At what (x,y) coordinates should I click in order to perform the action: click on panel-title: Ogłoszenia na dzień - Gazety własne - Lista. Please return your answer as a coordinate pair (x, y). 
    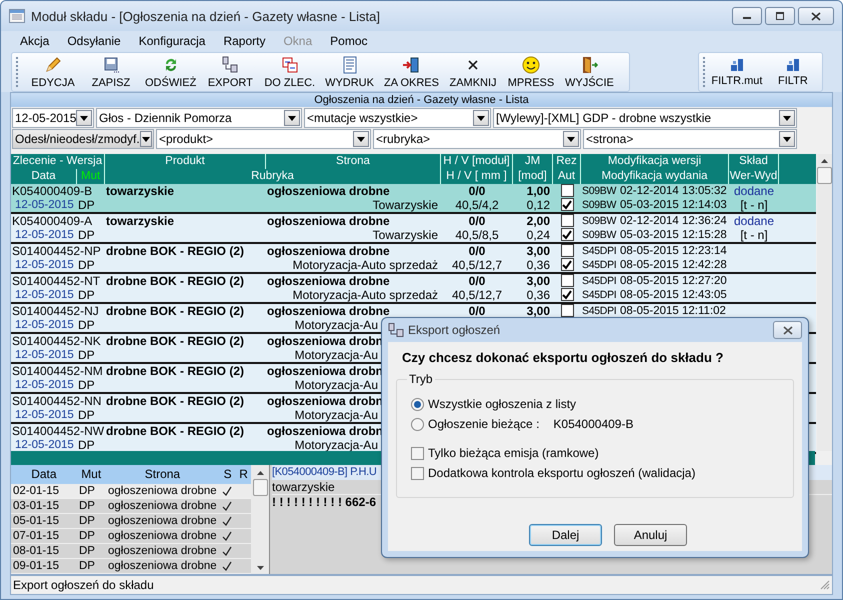
    Looking at the image, I should click on (421, 100).